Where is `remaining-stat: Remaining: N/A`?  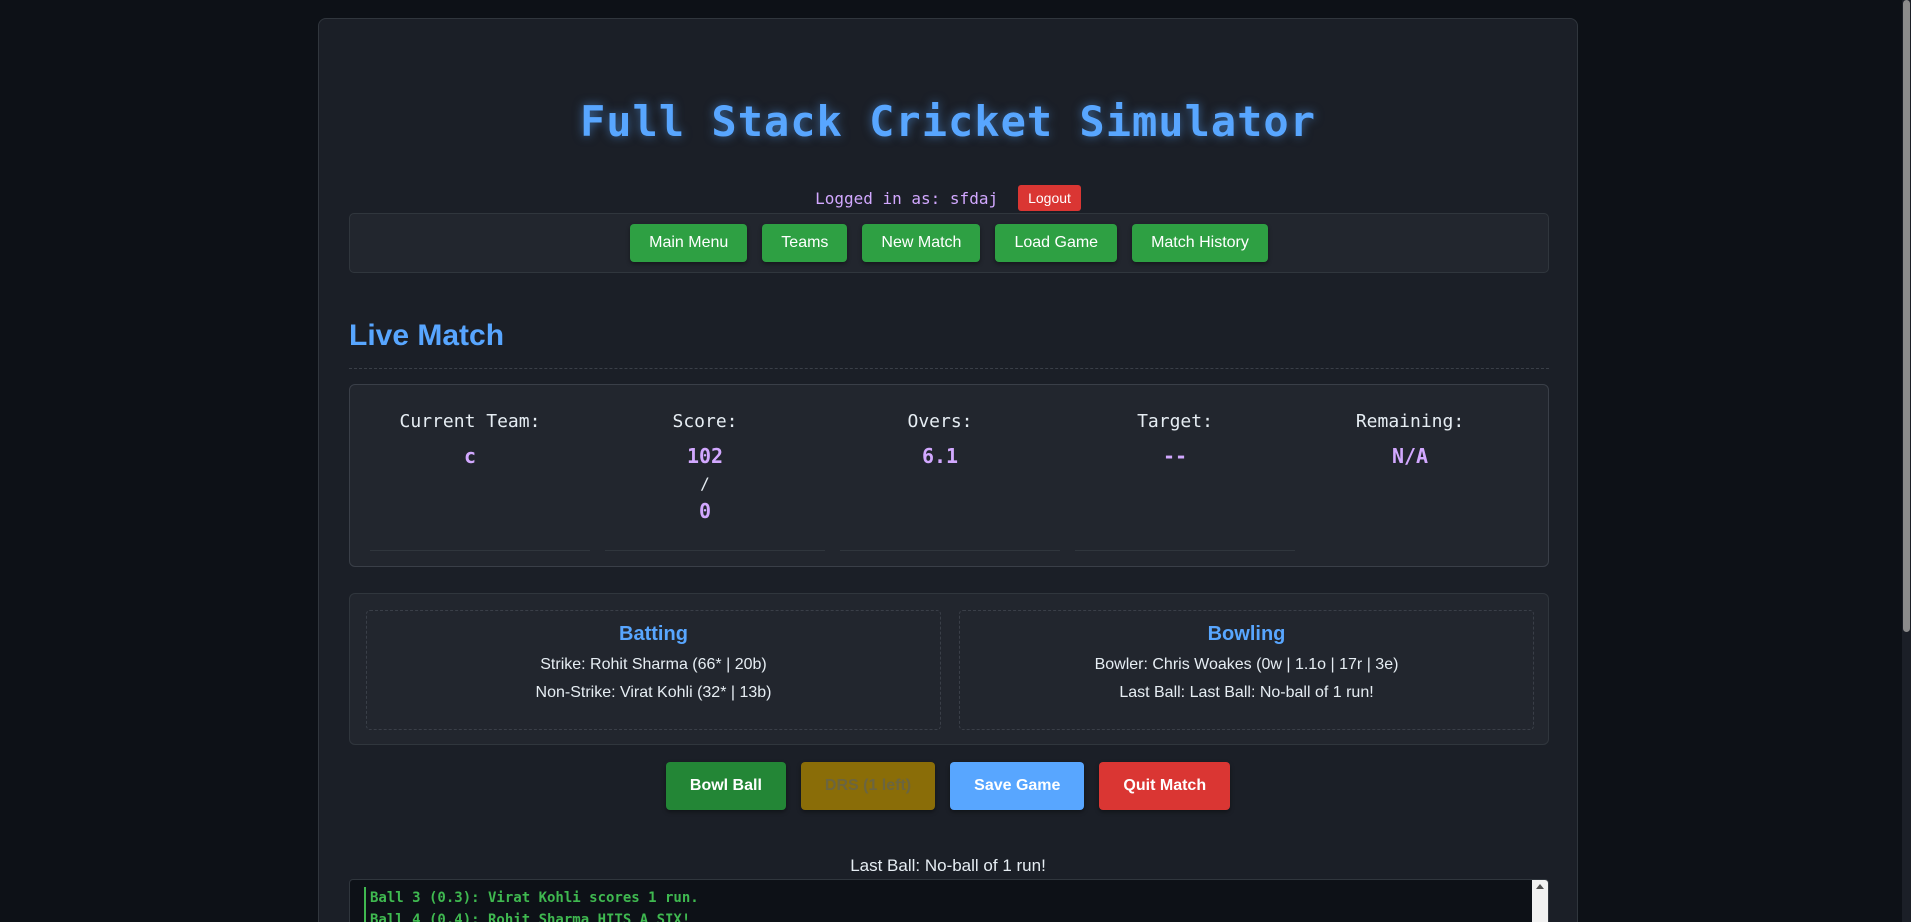 remaining-stat: Remaining: N/A is located at coordinates (1410, 439).